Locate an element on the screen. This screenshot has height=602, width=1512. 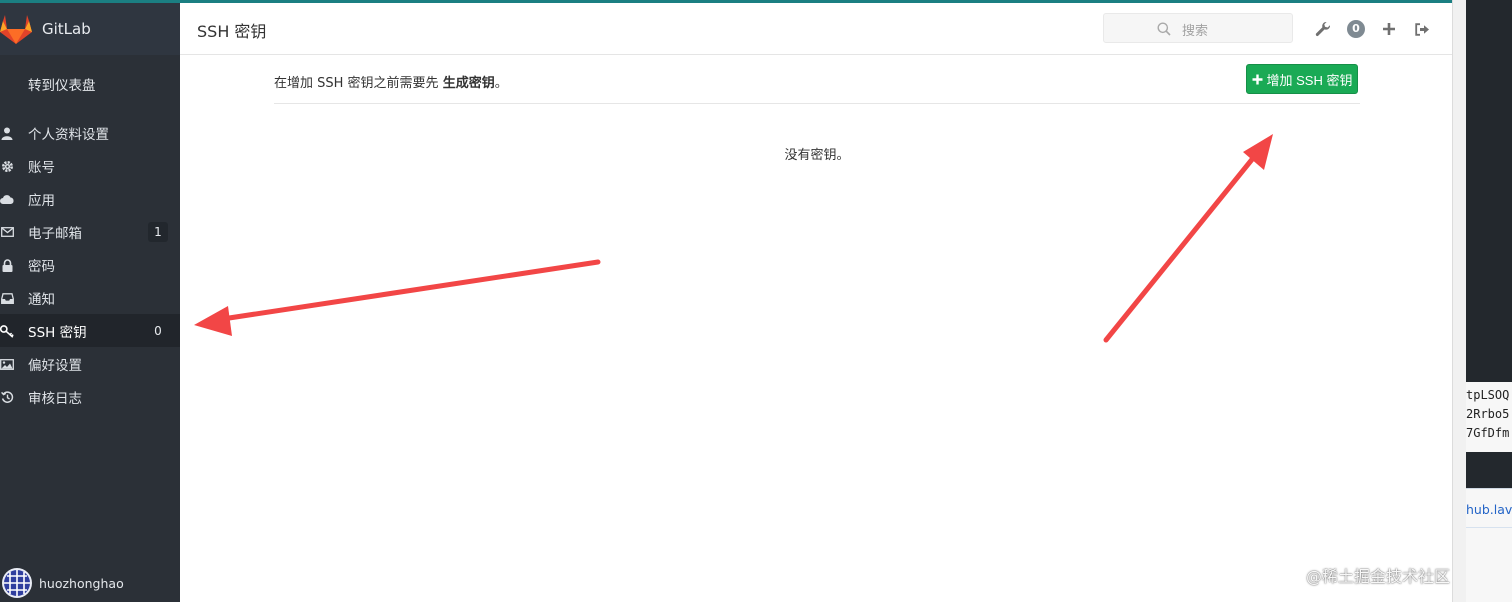
username: huozhonghao is located at coordinates (81, 583).